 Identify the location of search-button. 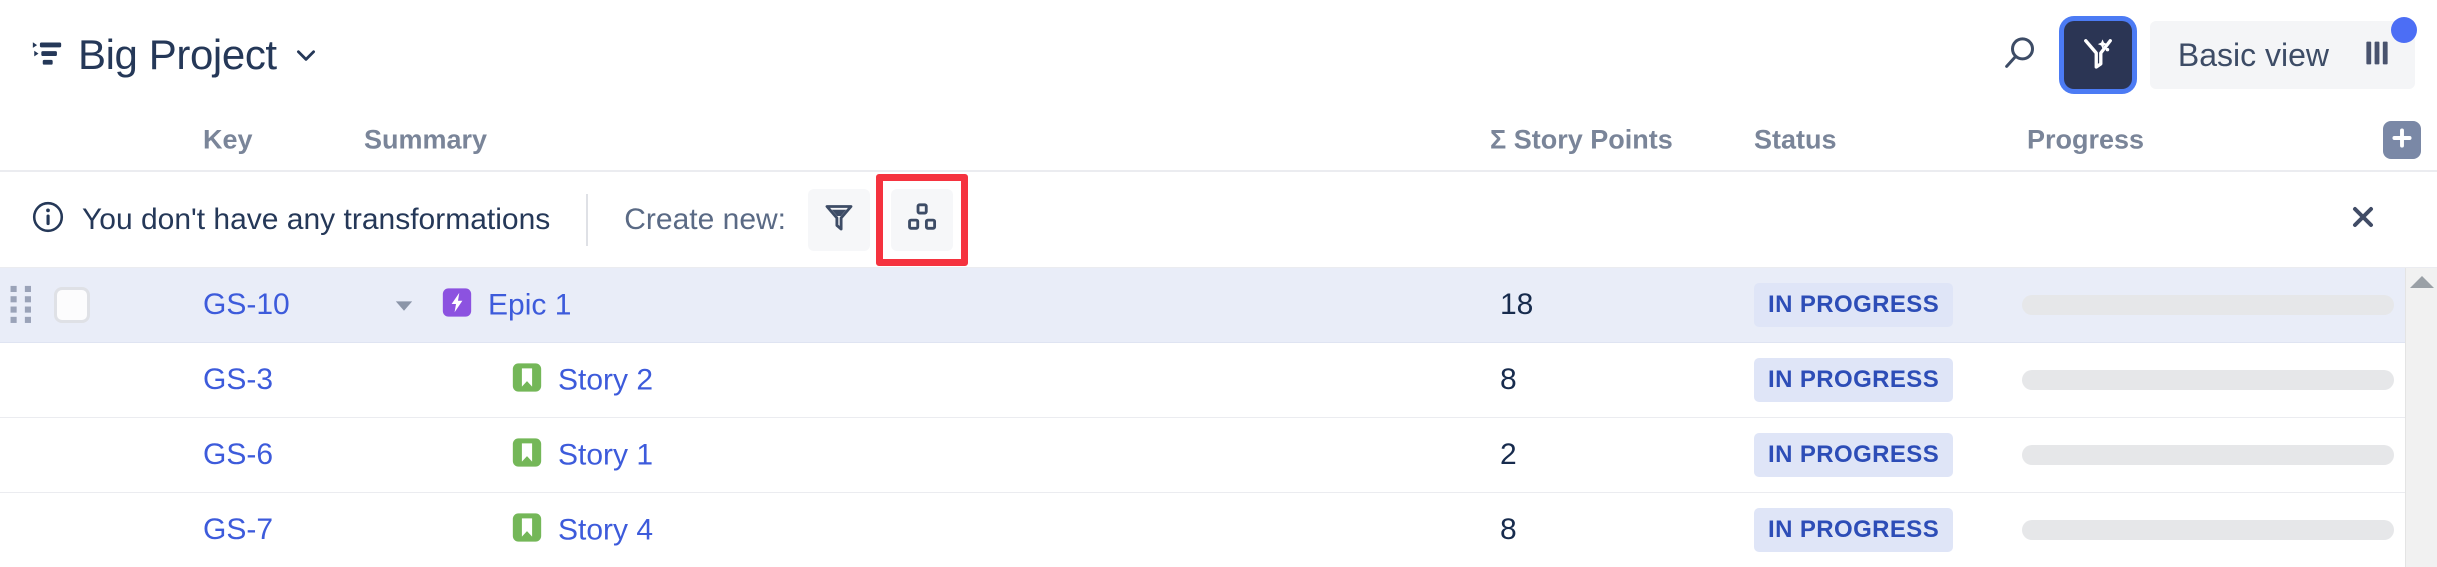
(2020, 55).